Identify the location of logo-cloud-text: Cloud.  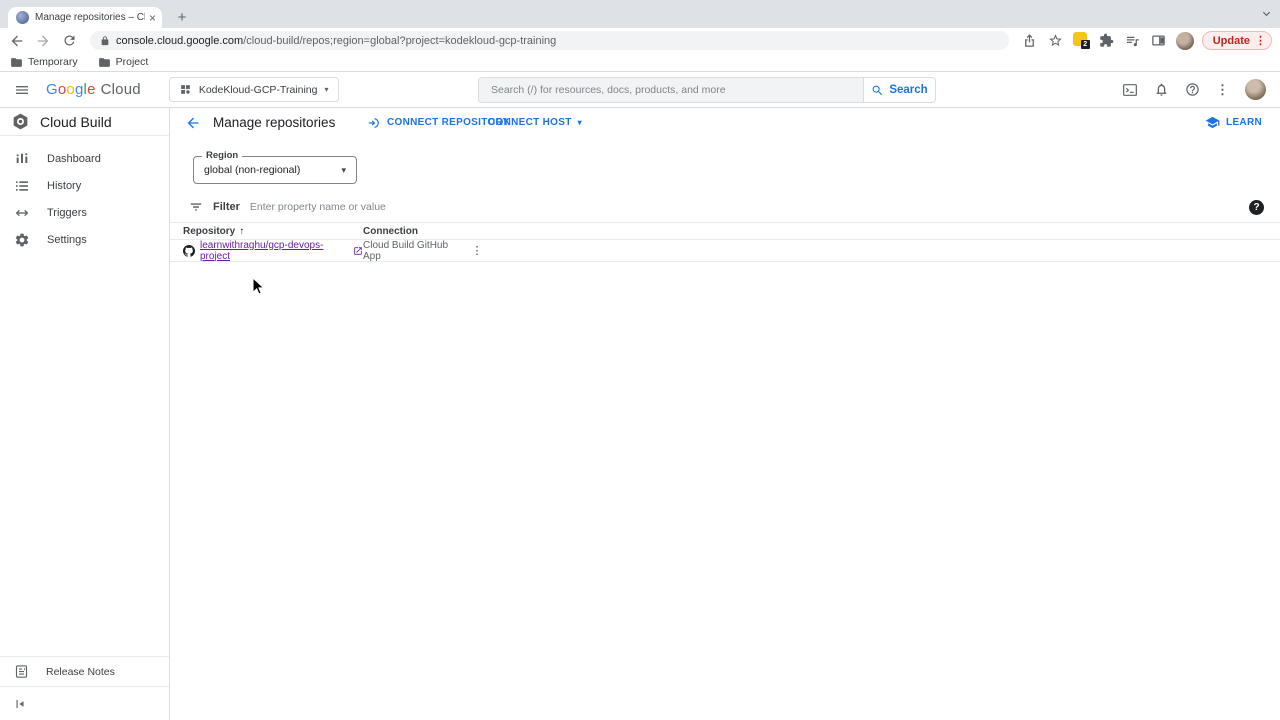
(120, 89).